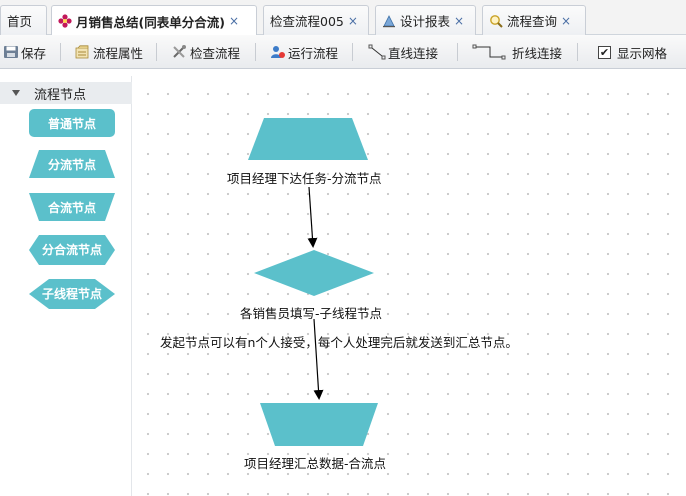 The width and height of the screenshot is (686, 496). I want to click on properties-icon, so click(82, 52).